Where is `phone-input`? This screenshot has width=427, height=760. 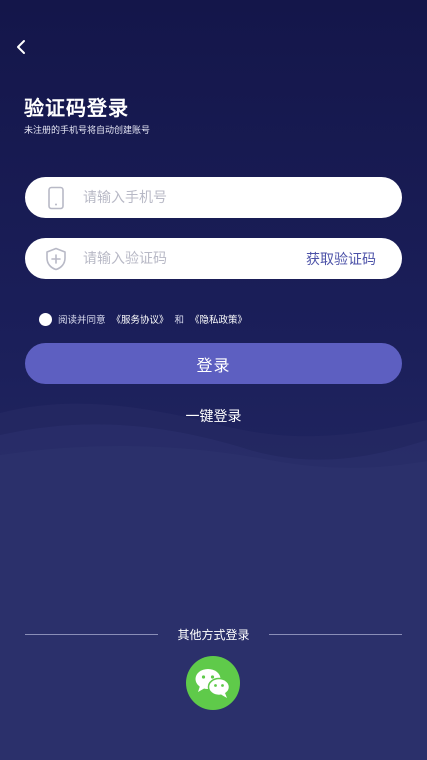 phone-input is located at coordinates (241, 197).